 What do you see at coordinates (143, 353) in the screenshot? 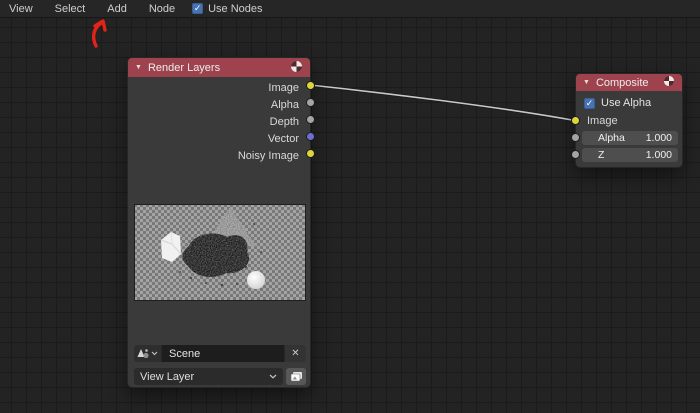
I see `scene-icon` at bounding box center [143, 353].